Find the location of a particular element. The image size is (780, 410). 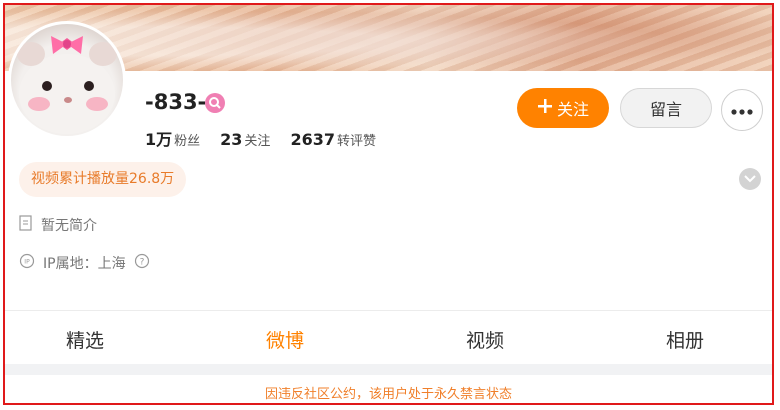

section-divider is located at coordinates (388, 369).